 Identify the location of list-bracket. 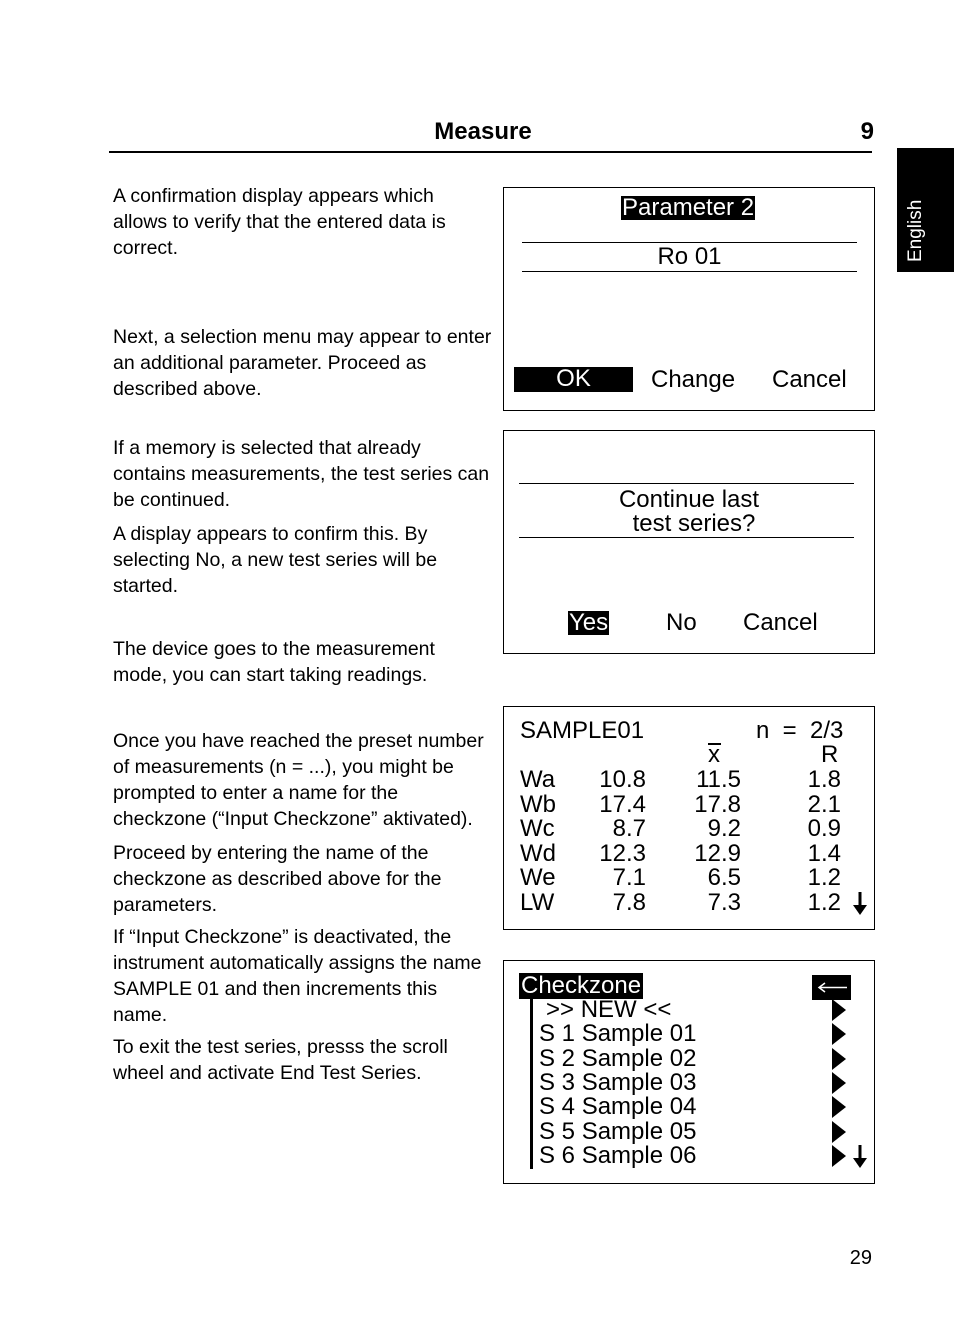
(531, 1084).